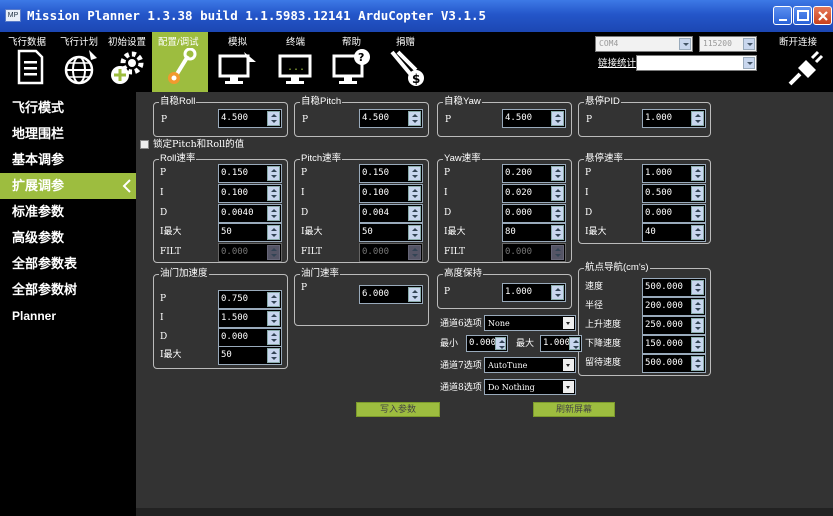  I want to click on loiter-rate-d-input: 0.000, so click(674, 213).